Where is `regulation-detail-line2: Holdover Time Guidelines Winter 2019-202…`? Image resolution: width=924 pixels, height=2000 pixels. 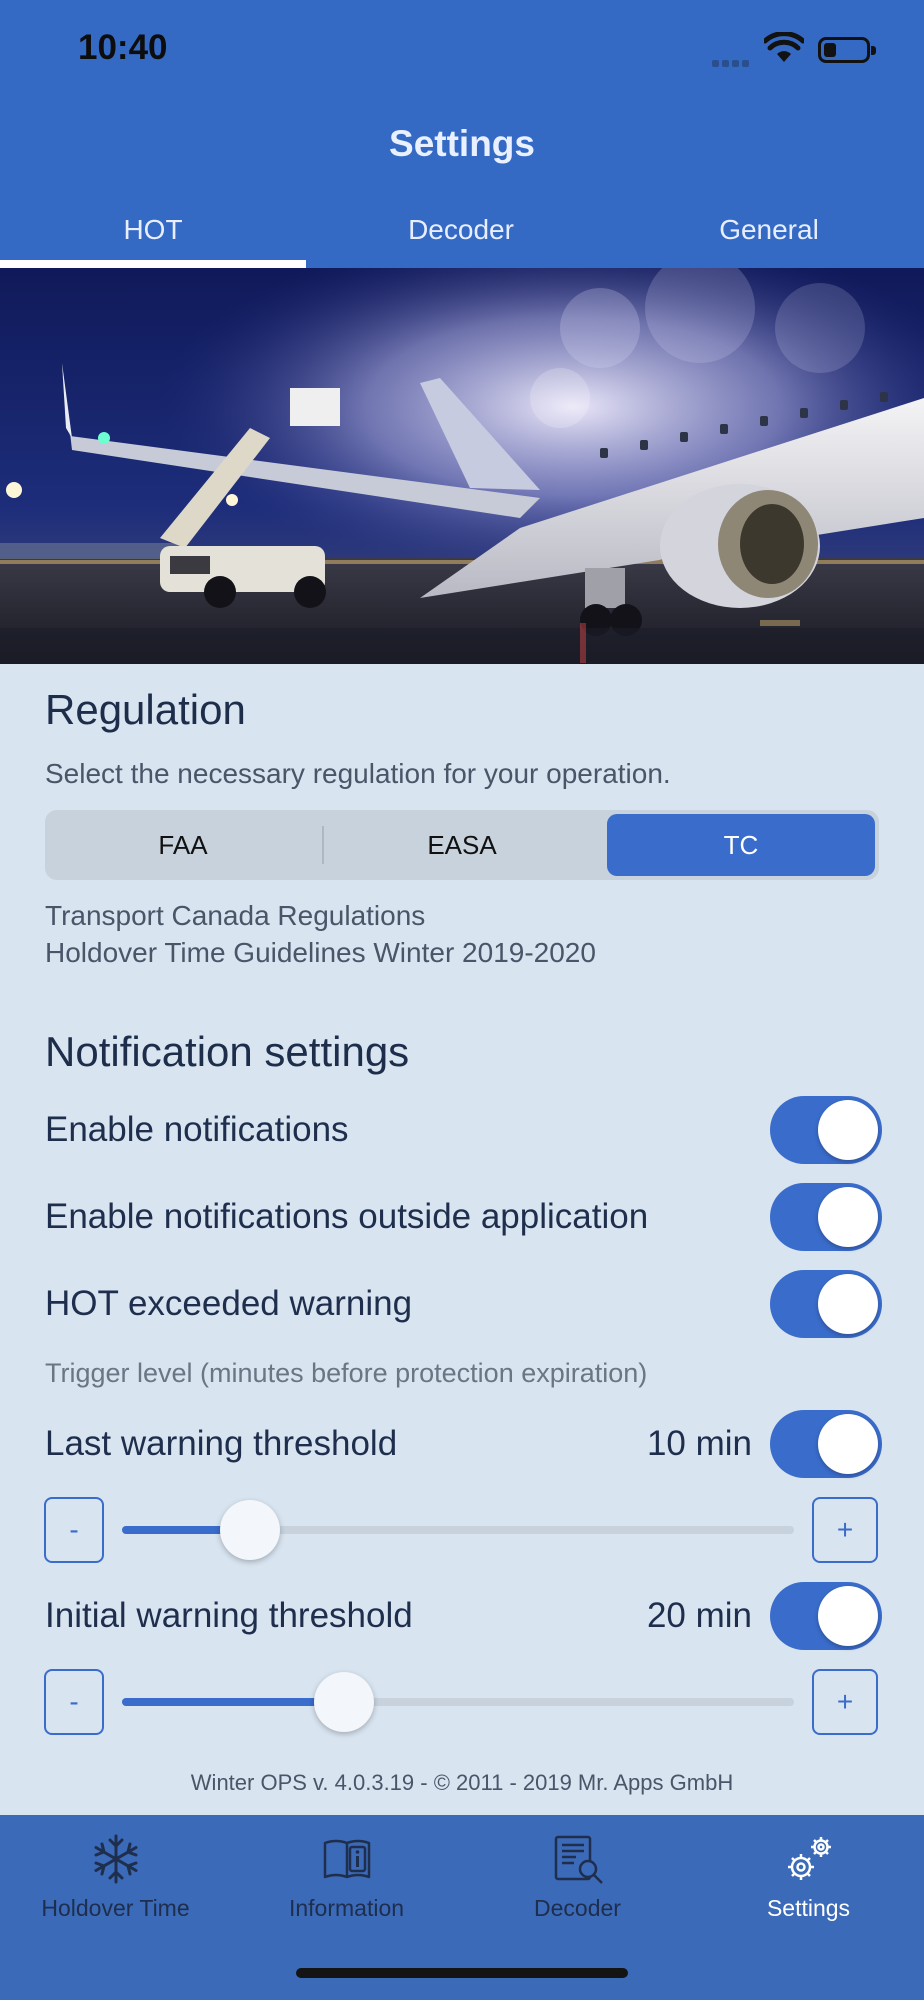 regulation-detail-line2: Holdover Time Guidelines Winter 2019-202… is located at coordinates (320, 952).